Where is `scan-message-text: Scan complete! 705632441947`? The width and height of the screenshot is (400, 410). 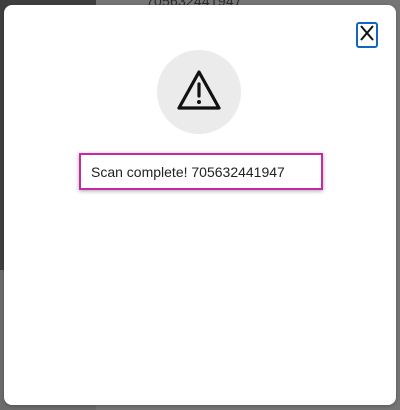
scan-message-text: Scan complete! 705632441947 is located at coordinates (188, 171).